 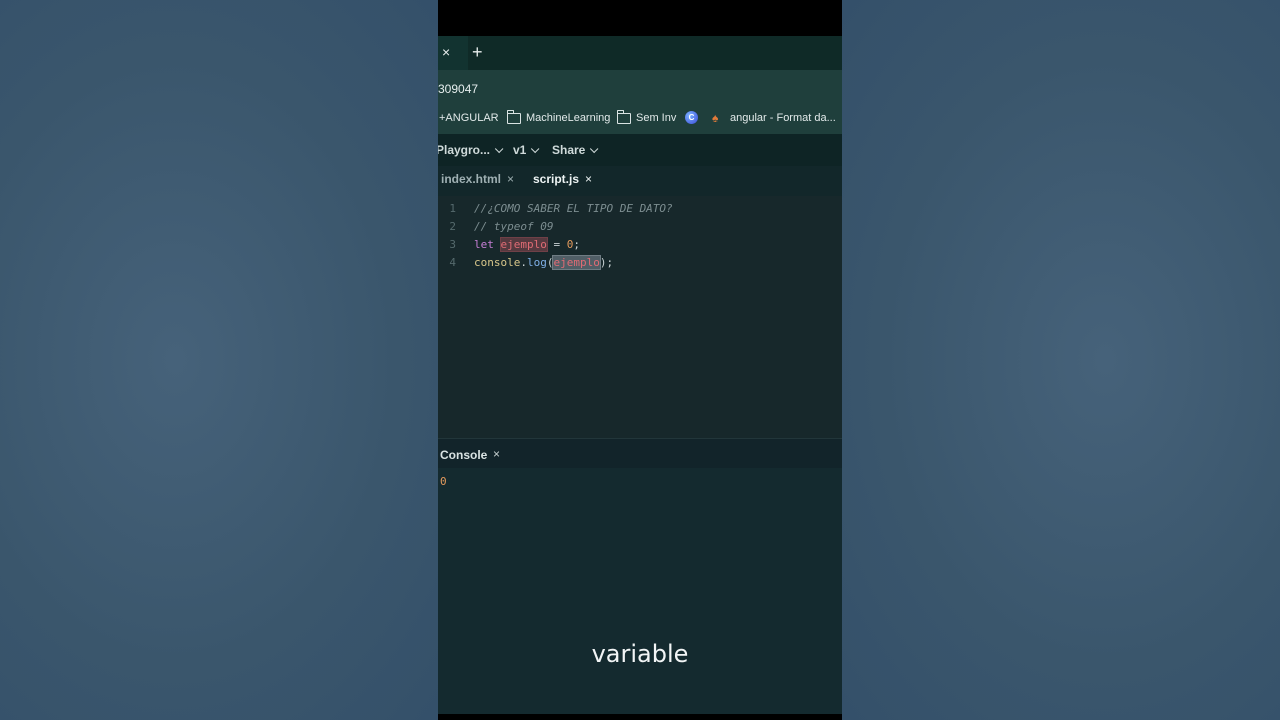 I want to click on paren-close: );, so click(x=606, y=262).